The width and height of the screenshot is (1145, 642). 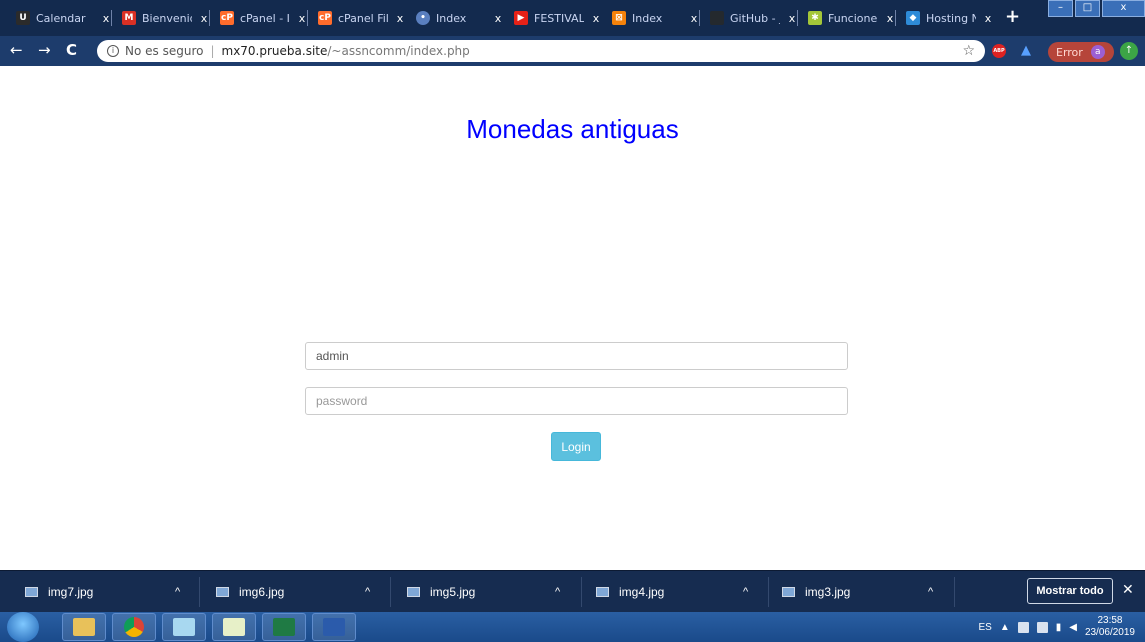 What do you see at coordinates (968, 51) in the screenshot?
I see `bookmark-star-icon: ☆` at bounding box center [968, 51].